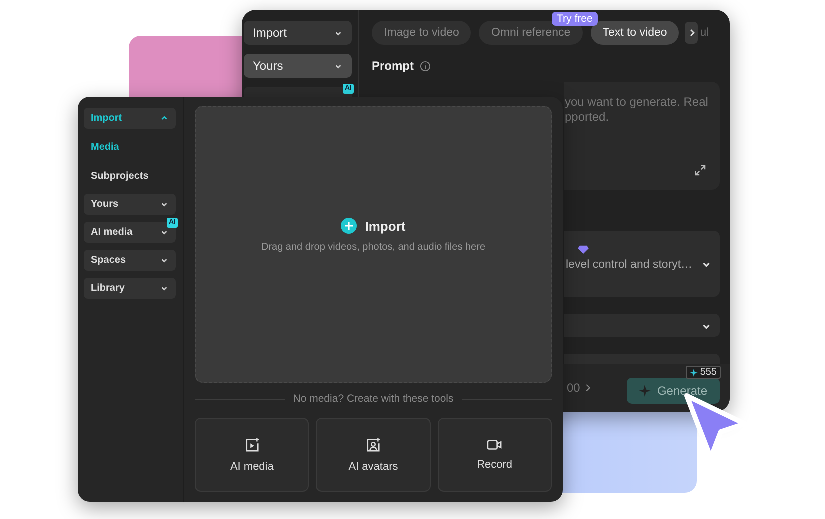 The image size is (825, 519). What do you see at coordinates (393, 66) in the screenshot?
I see `prompt-label: Prompt` at bounding box center [393, 66].